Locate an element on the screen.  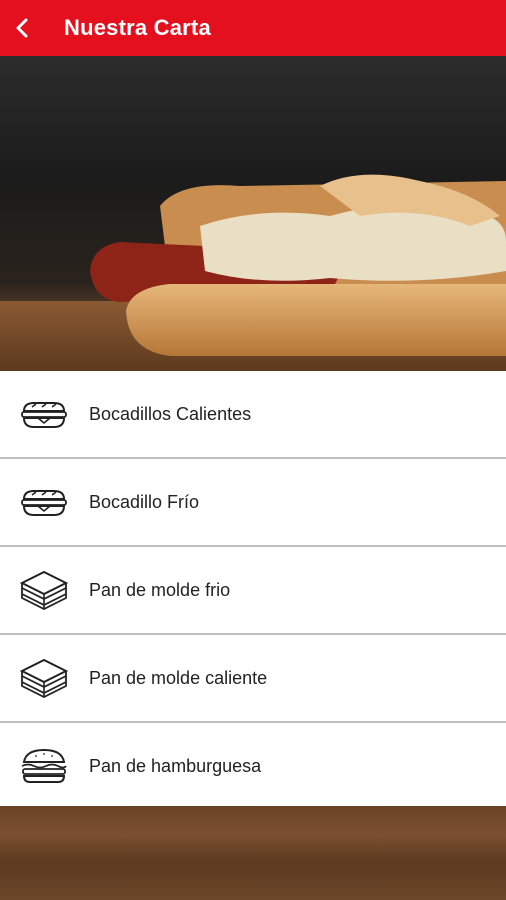
back-button is located at coordinates (22, 28).